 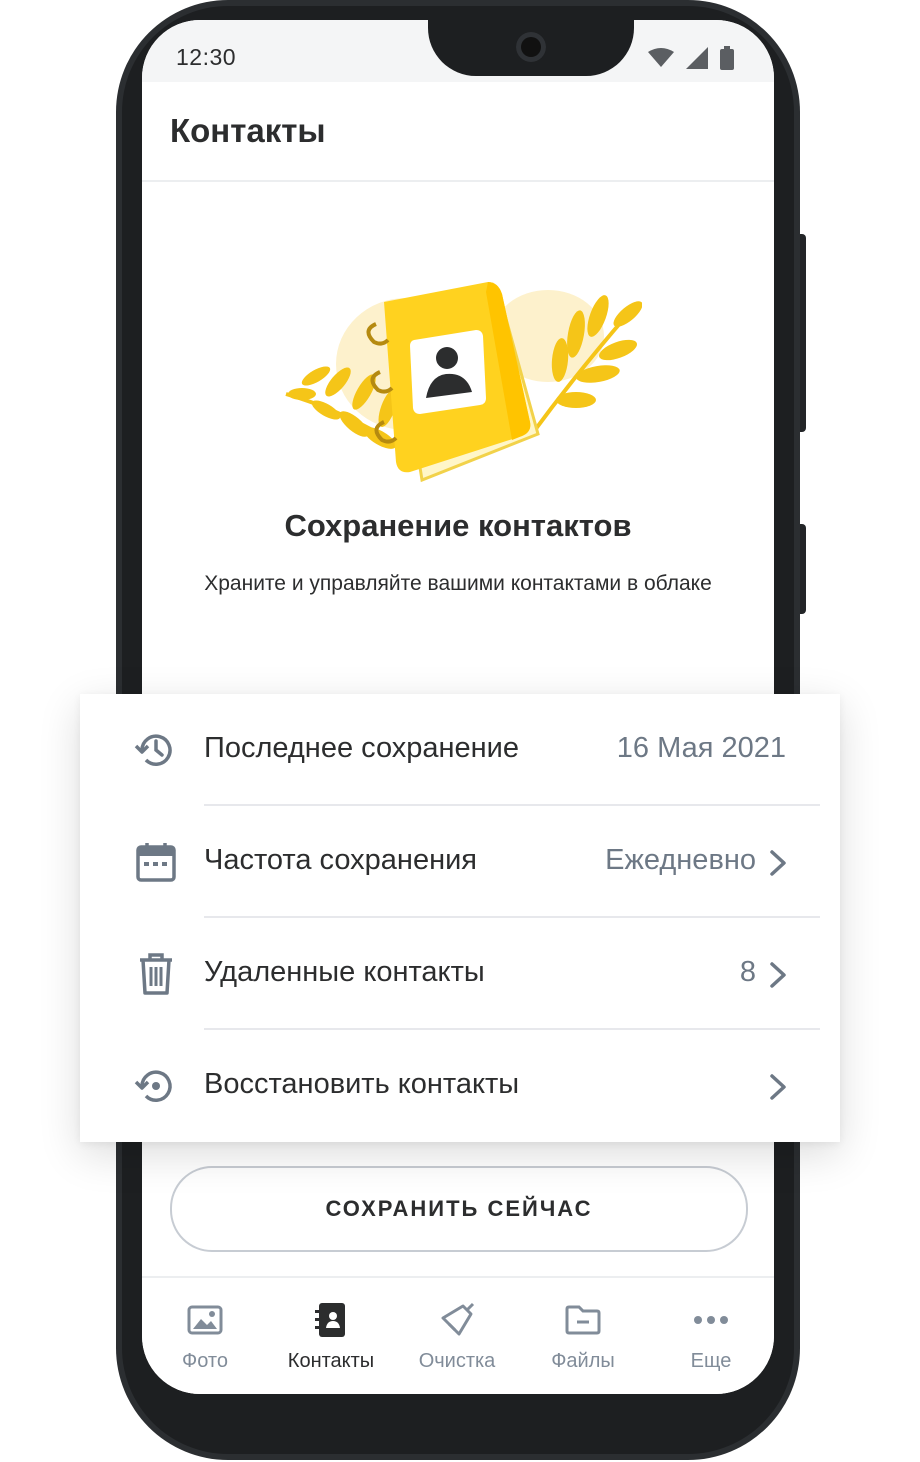 What do you see at coordinates (680, 860) in the screenshot?
I see `backup-frequency-value: Ежедневно` at bounding box center [680, 860].